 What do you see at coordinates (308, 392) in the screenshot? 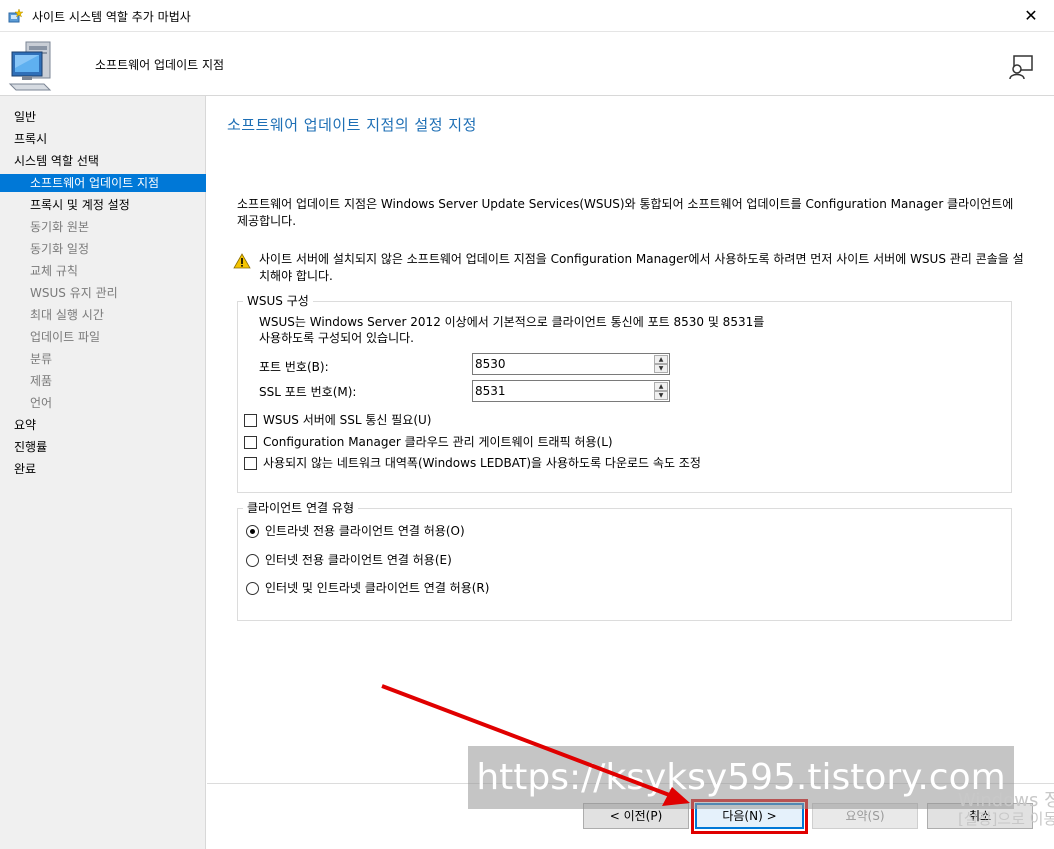
I see `ssl-port-label: SSL 포트 번호(M):` at bounding box center [308, 392].